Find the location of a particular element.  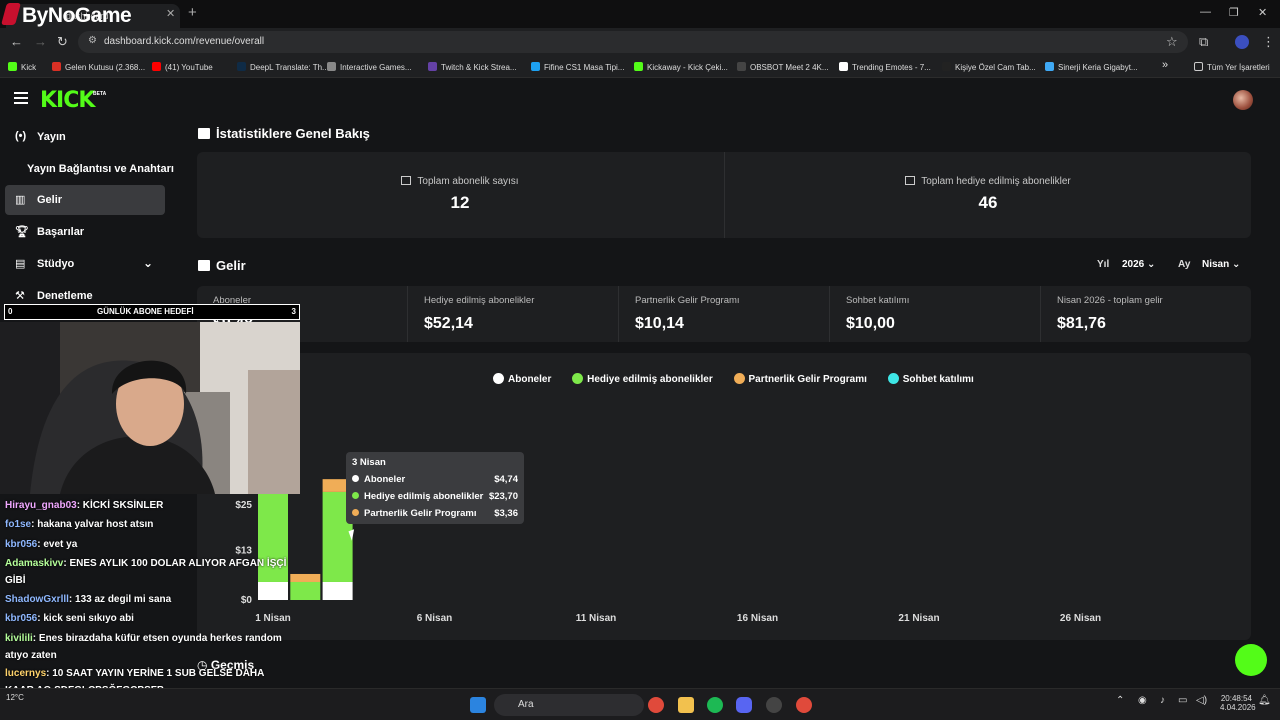

user-avatar is located at coordinates (1243, 100).